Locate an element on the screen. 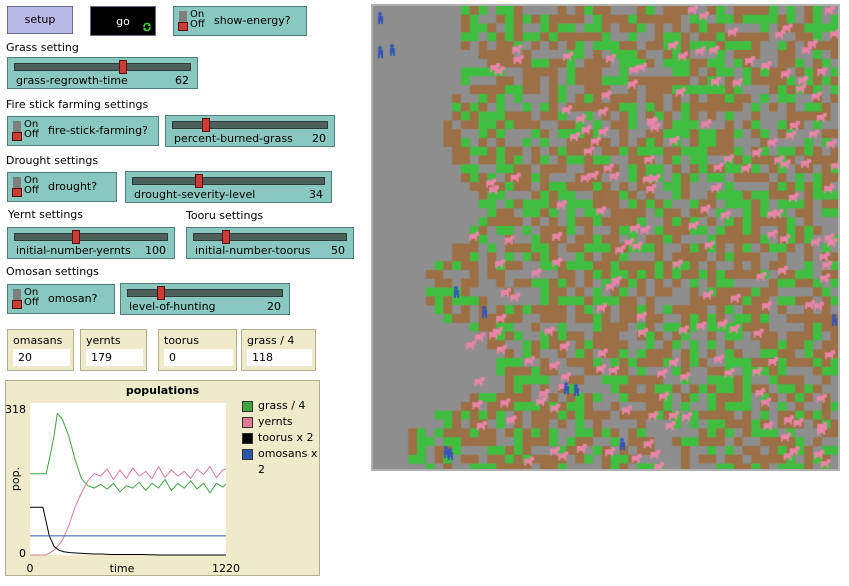  grass-regrowth-time-slider: grass-regrowth-time 62 is located at coordinates (102, 73).